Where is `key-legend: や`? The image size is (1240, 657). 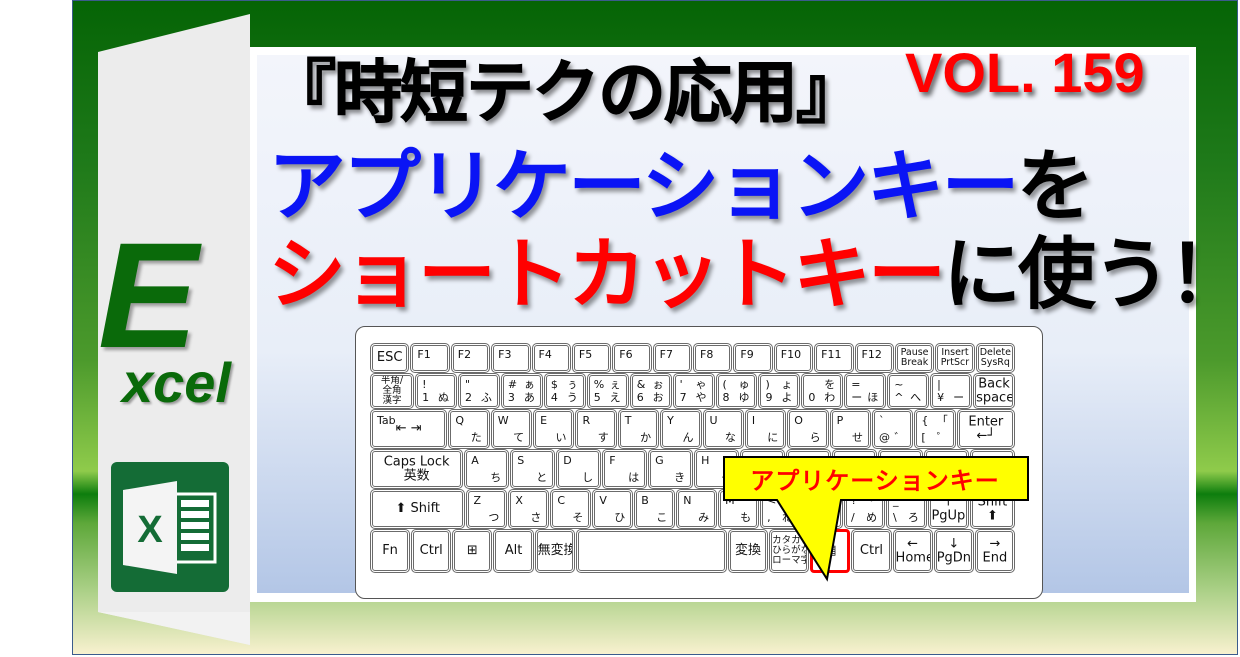 key-legend: や is located at coordinates (701, 397).